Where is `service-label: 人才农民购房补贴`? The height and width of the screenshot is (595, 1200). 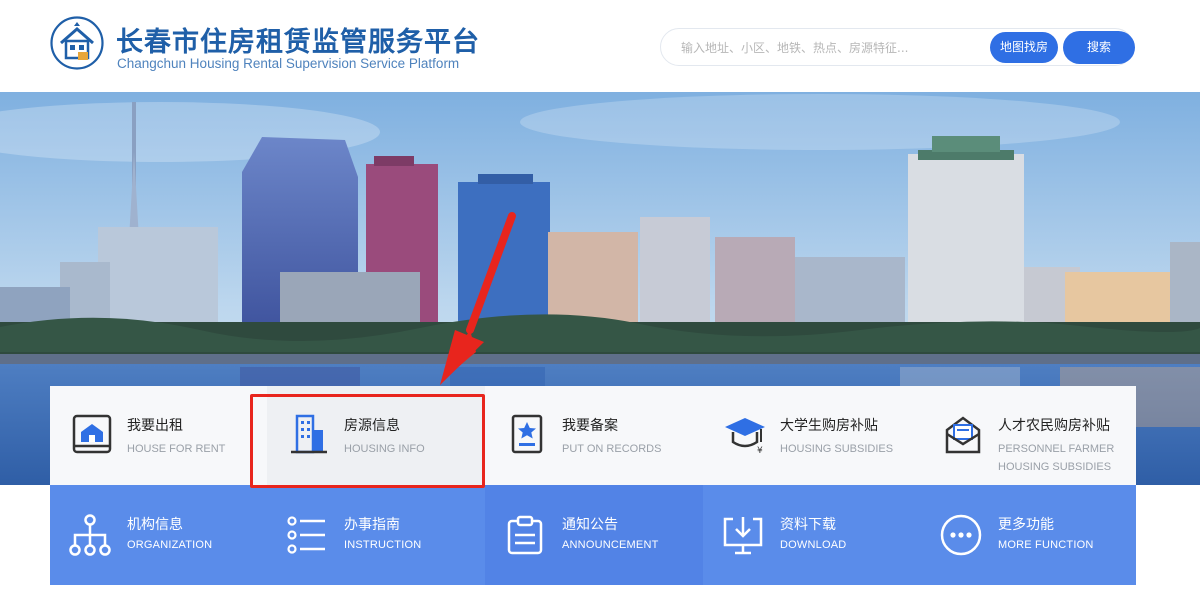 service-label: 人才农民购房补贴 is located at coordinates (1054, 426).